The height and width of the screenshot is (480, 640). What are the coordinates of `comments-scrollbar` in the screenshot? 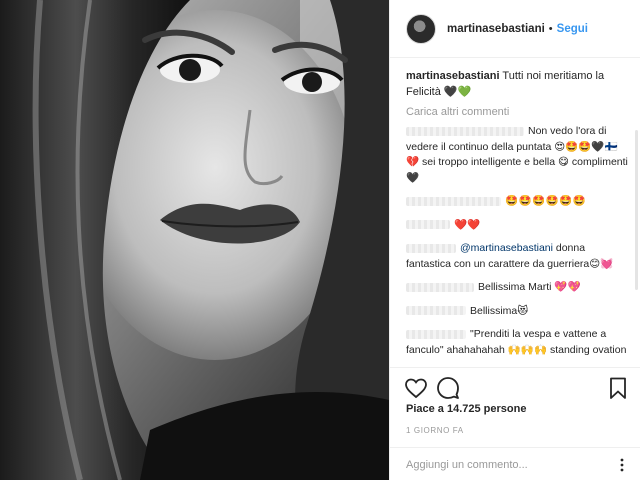 It's located at (636, 210).